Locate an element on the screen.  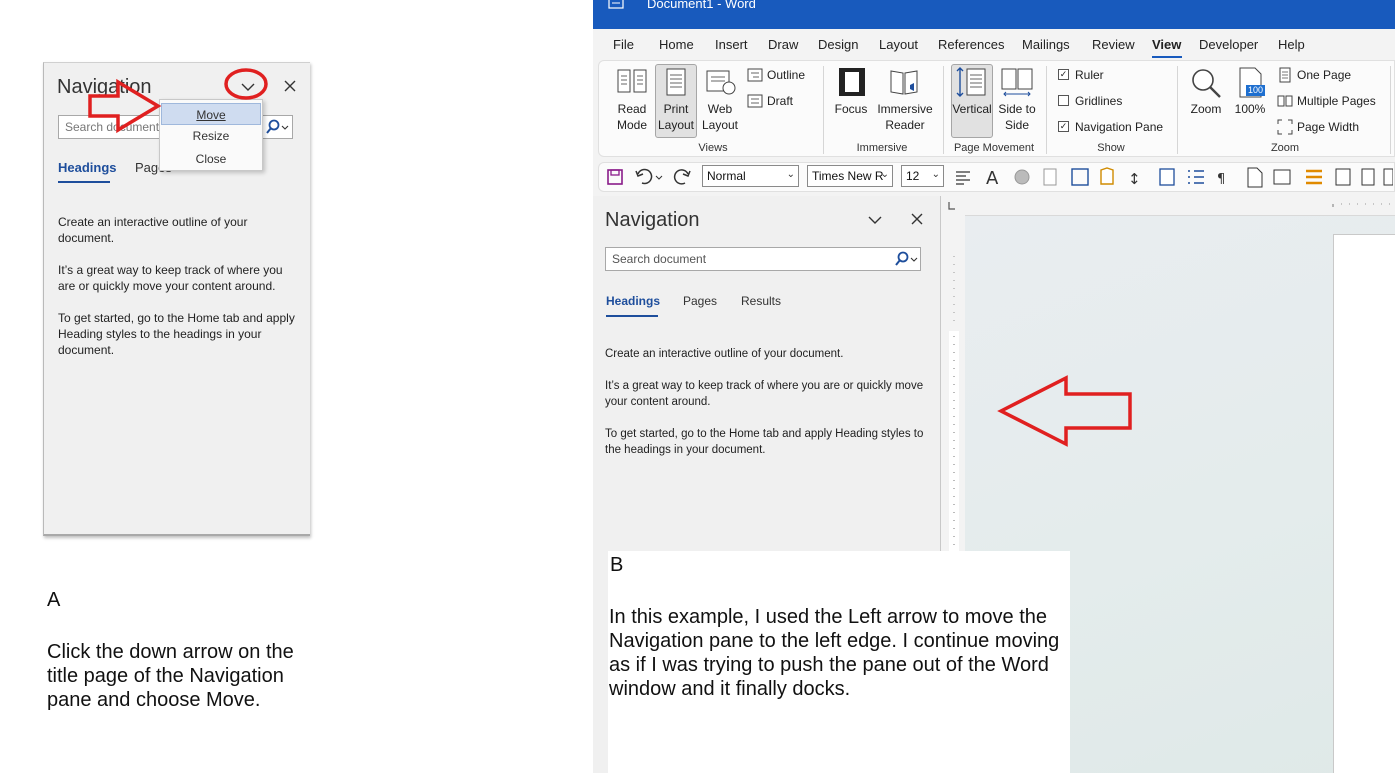
annotation-arrow-right is located at coordinates (178, 101).